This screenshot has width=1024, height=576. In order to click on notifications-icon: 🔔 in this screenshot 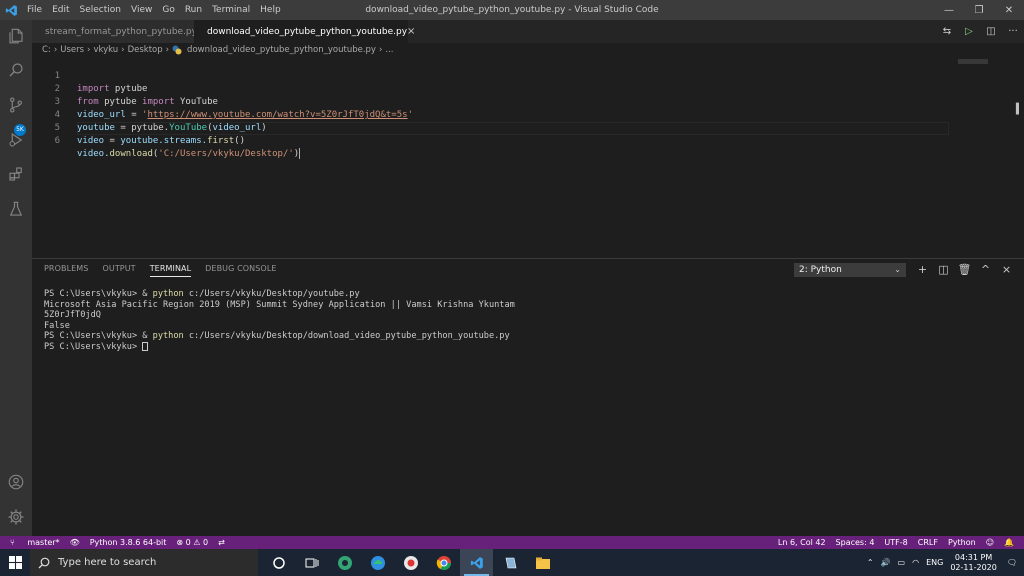, I will do `click(1009, 542)`.